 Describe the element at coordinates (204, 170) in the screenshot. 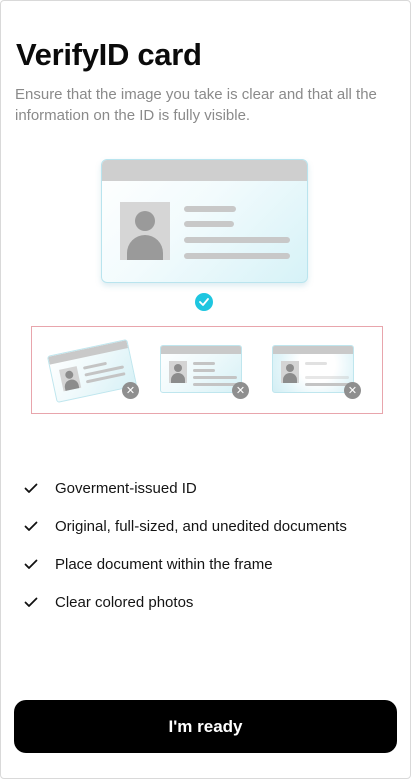

I see `id-card-header-band` at that location.